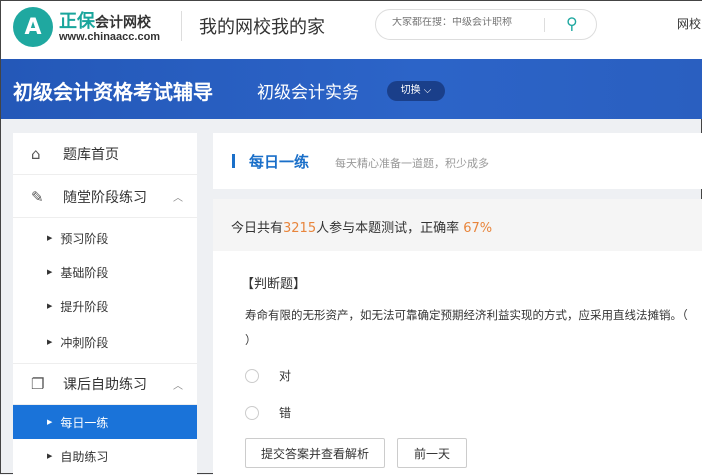  What do you see at coordinates (110, 37) in the screenshot?
I see `brand-url: www.chinaacc.com` at bounding box center [110, 37].